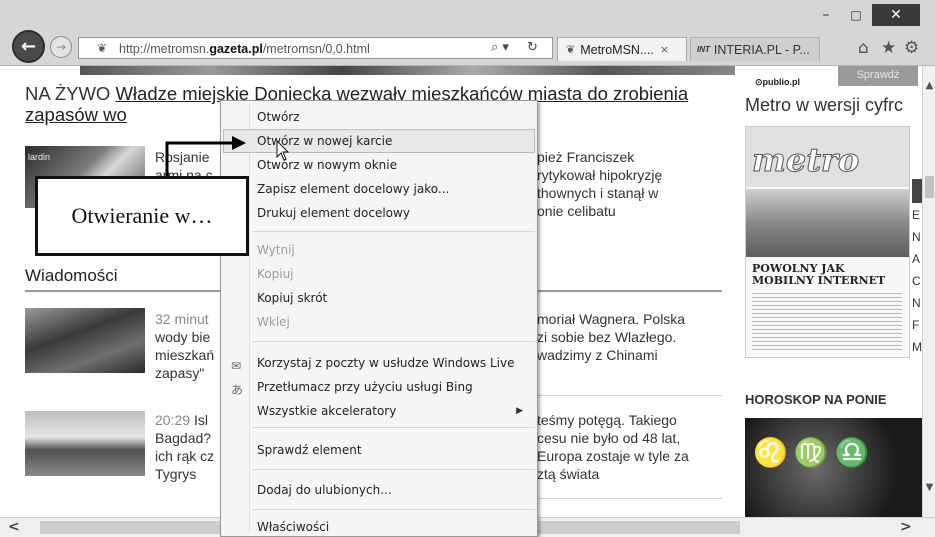 The image size is (935, 537). What do you see at coordinates (39, 157) in the screenshot?
I see `thumbnail-caption: lardin` at bounding box center [39, 157].